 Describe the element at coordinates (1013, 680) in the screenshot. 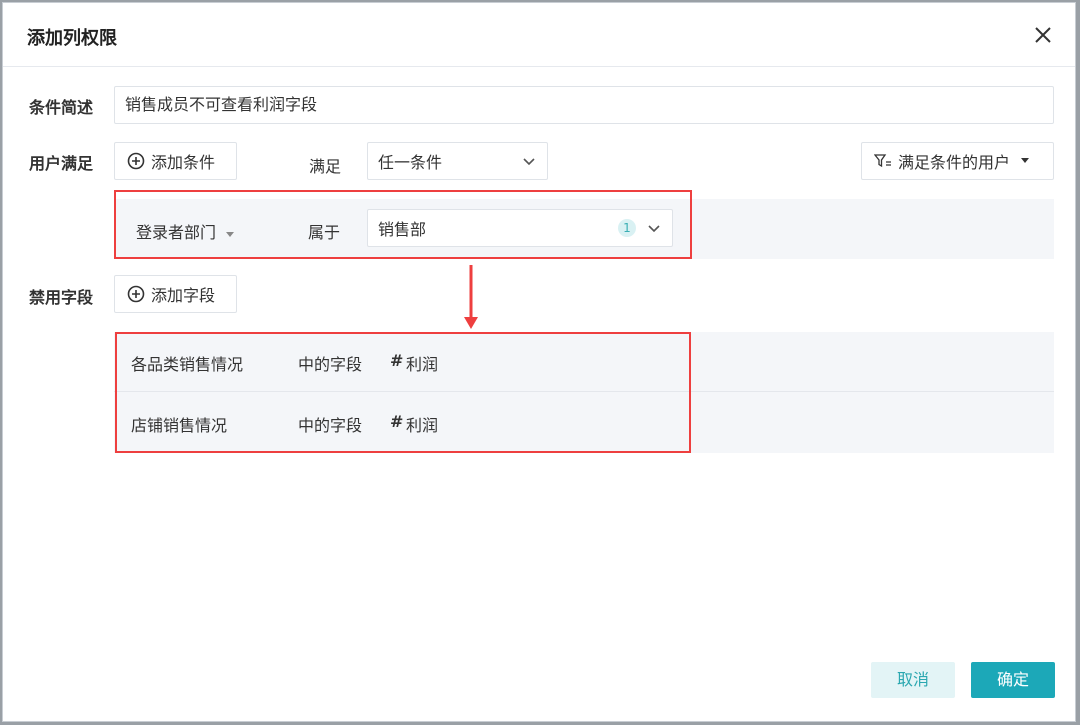

I see `confirm-button: 确定` at that location.